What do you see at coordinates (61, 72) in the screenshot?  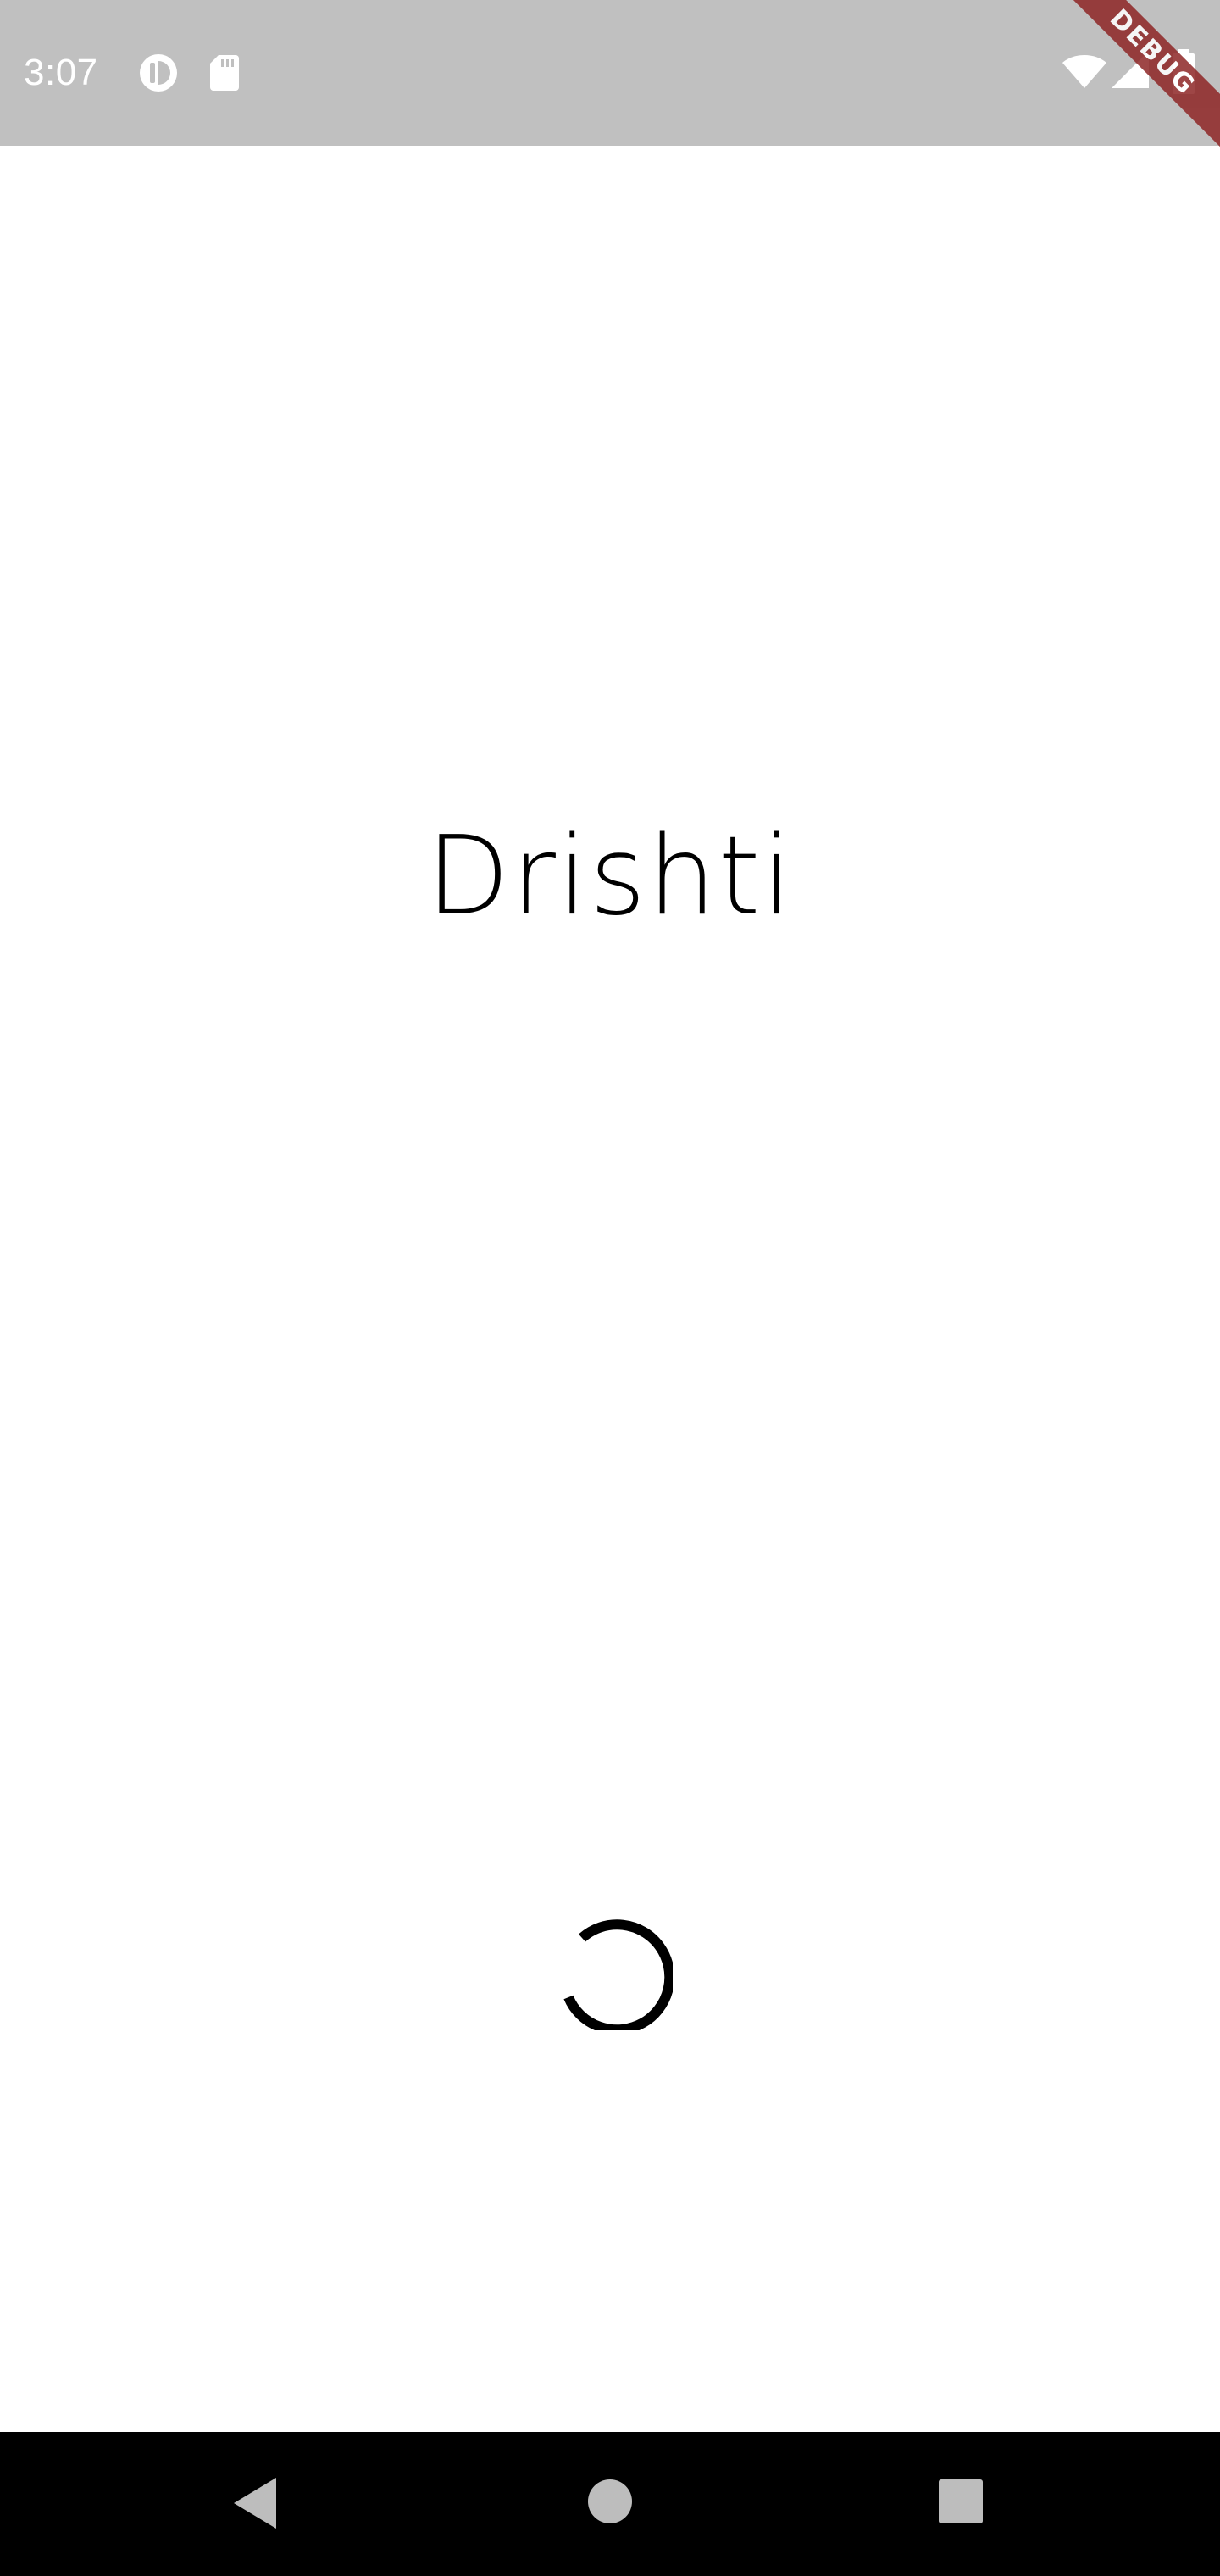 I see `status-time: 3:07` at bounding box center [61, 72].